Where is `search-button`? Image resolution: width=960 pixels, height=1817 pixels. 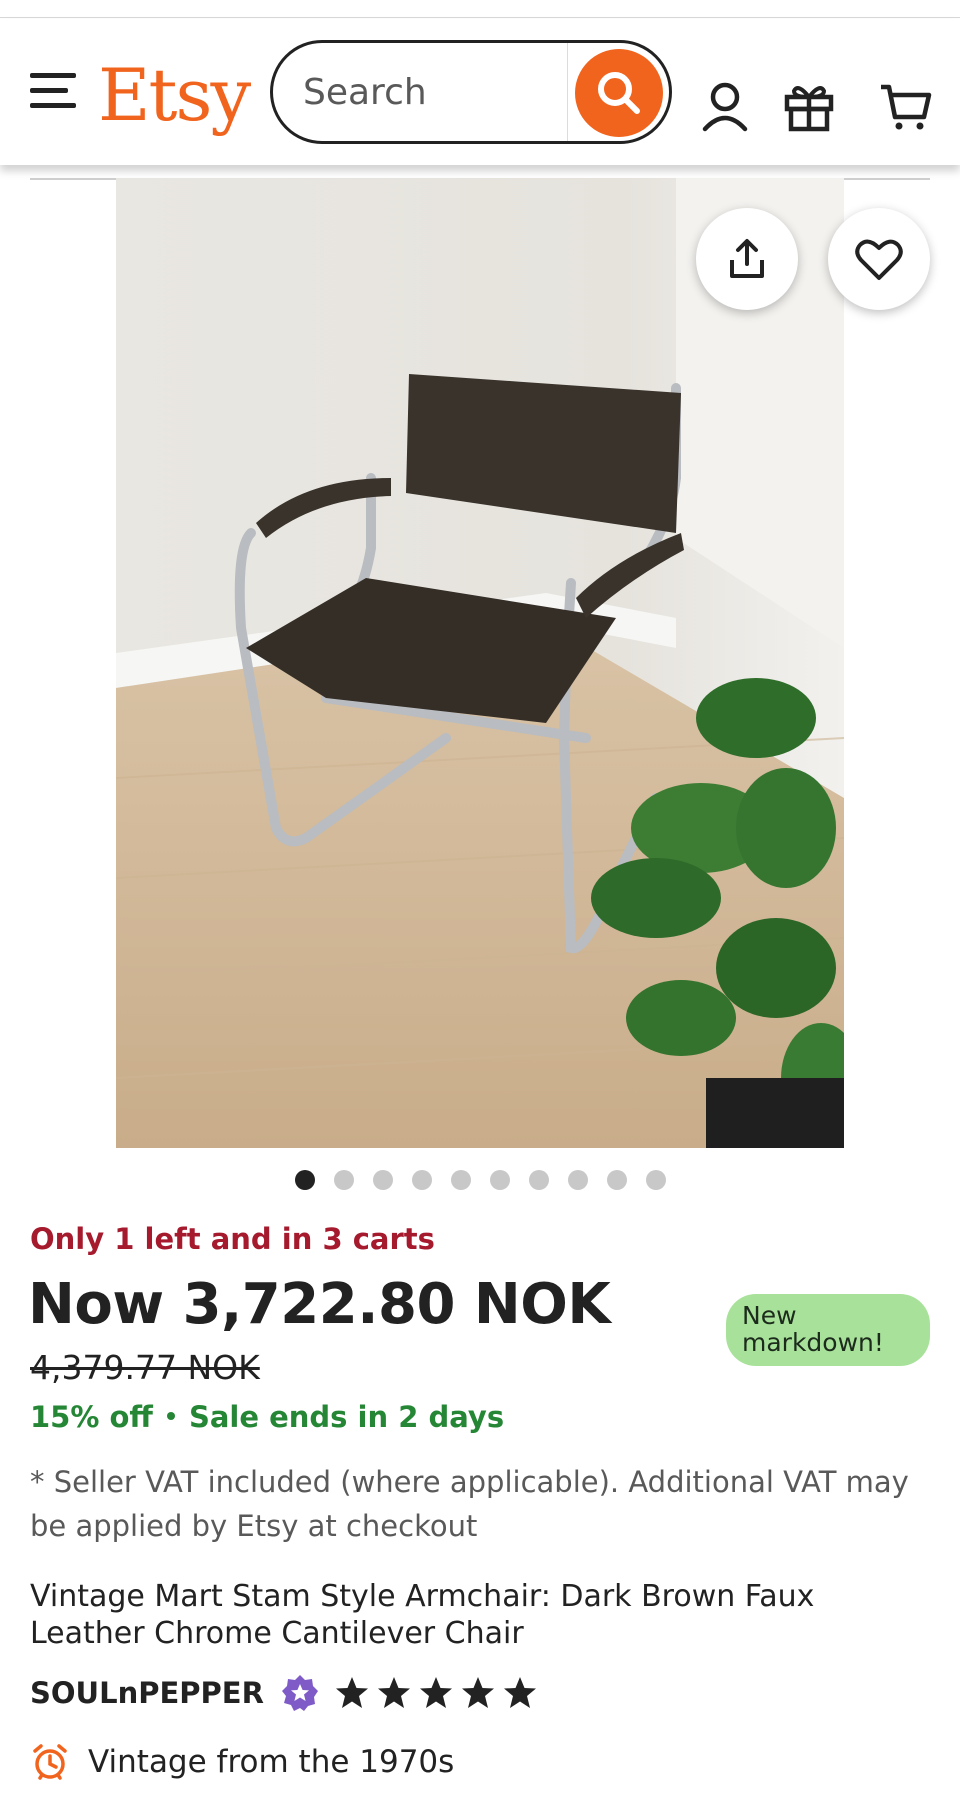
search-button is located at coordinates (619, 93).